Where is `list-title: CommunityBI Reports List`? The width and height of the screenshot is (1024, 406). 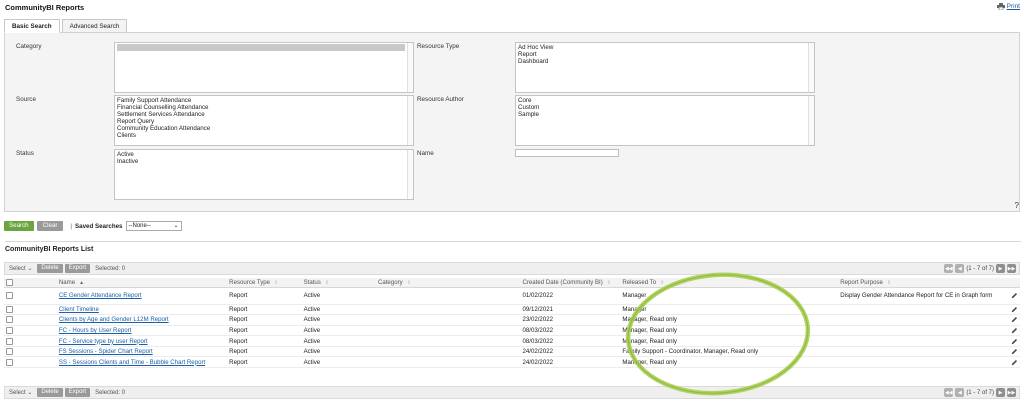 list-title: CommunityBI Reports List is located at coordinates (513, 247).